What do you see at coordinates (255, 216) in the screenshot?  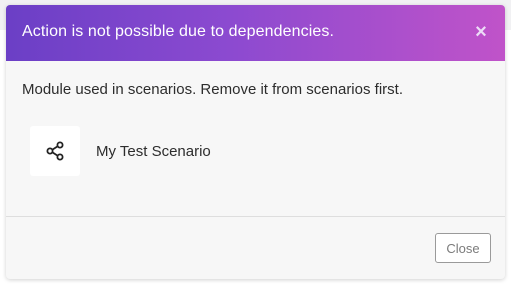 I see `footer-divider` at bounding box center [255, 216].